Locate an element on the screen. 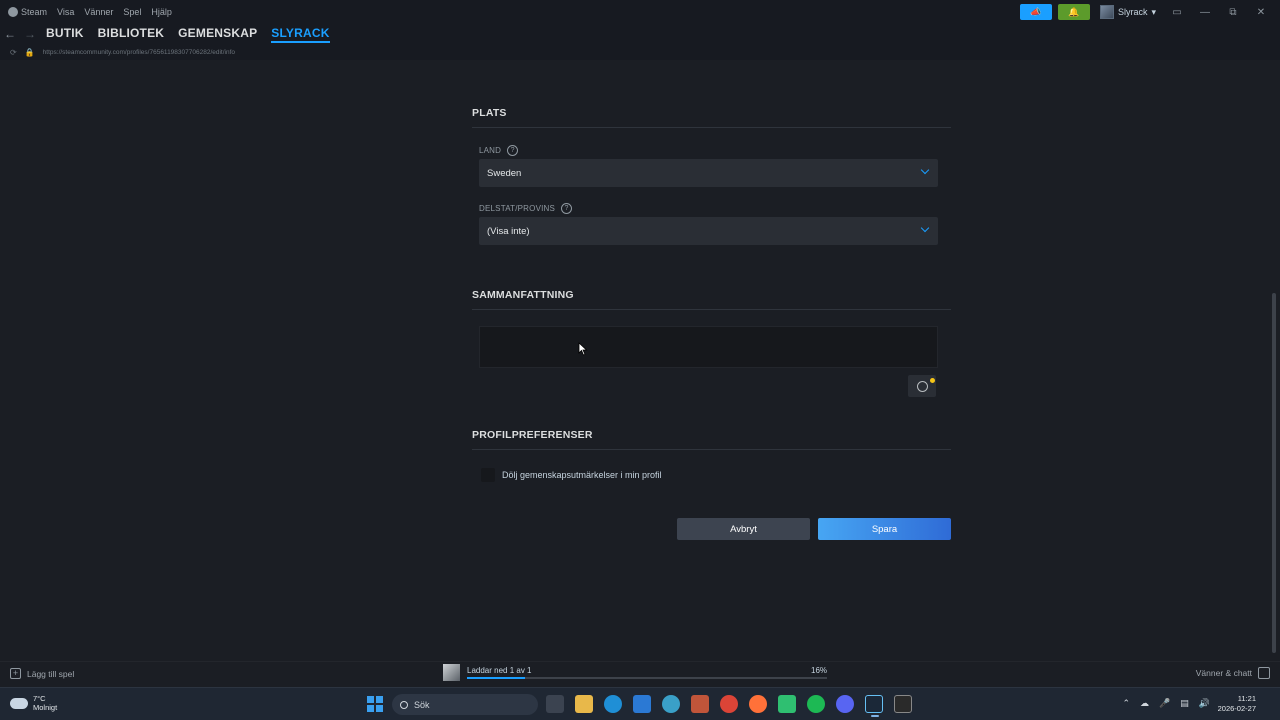  microphone-icon: 🎤 is located at coordinates (1164, 703).